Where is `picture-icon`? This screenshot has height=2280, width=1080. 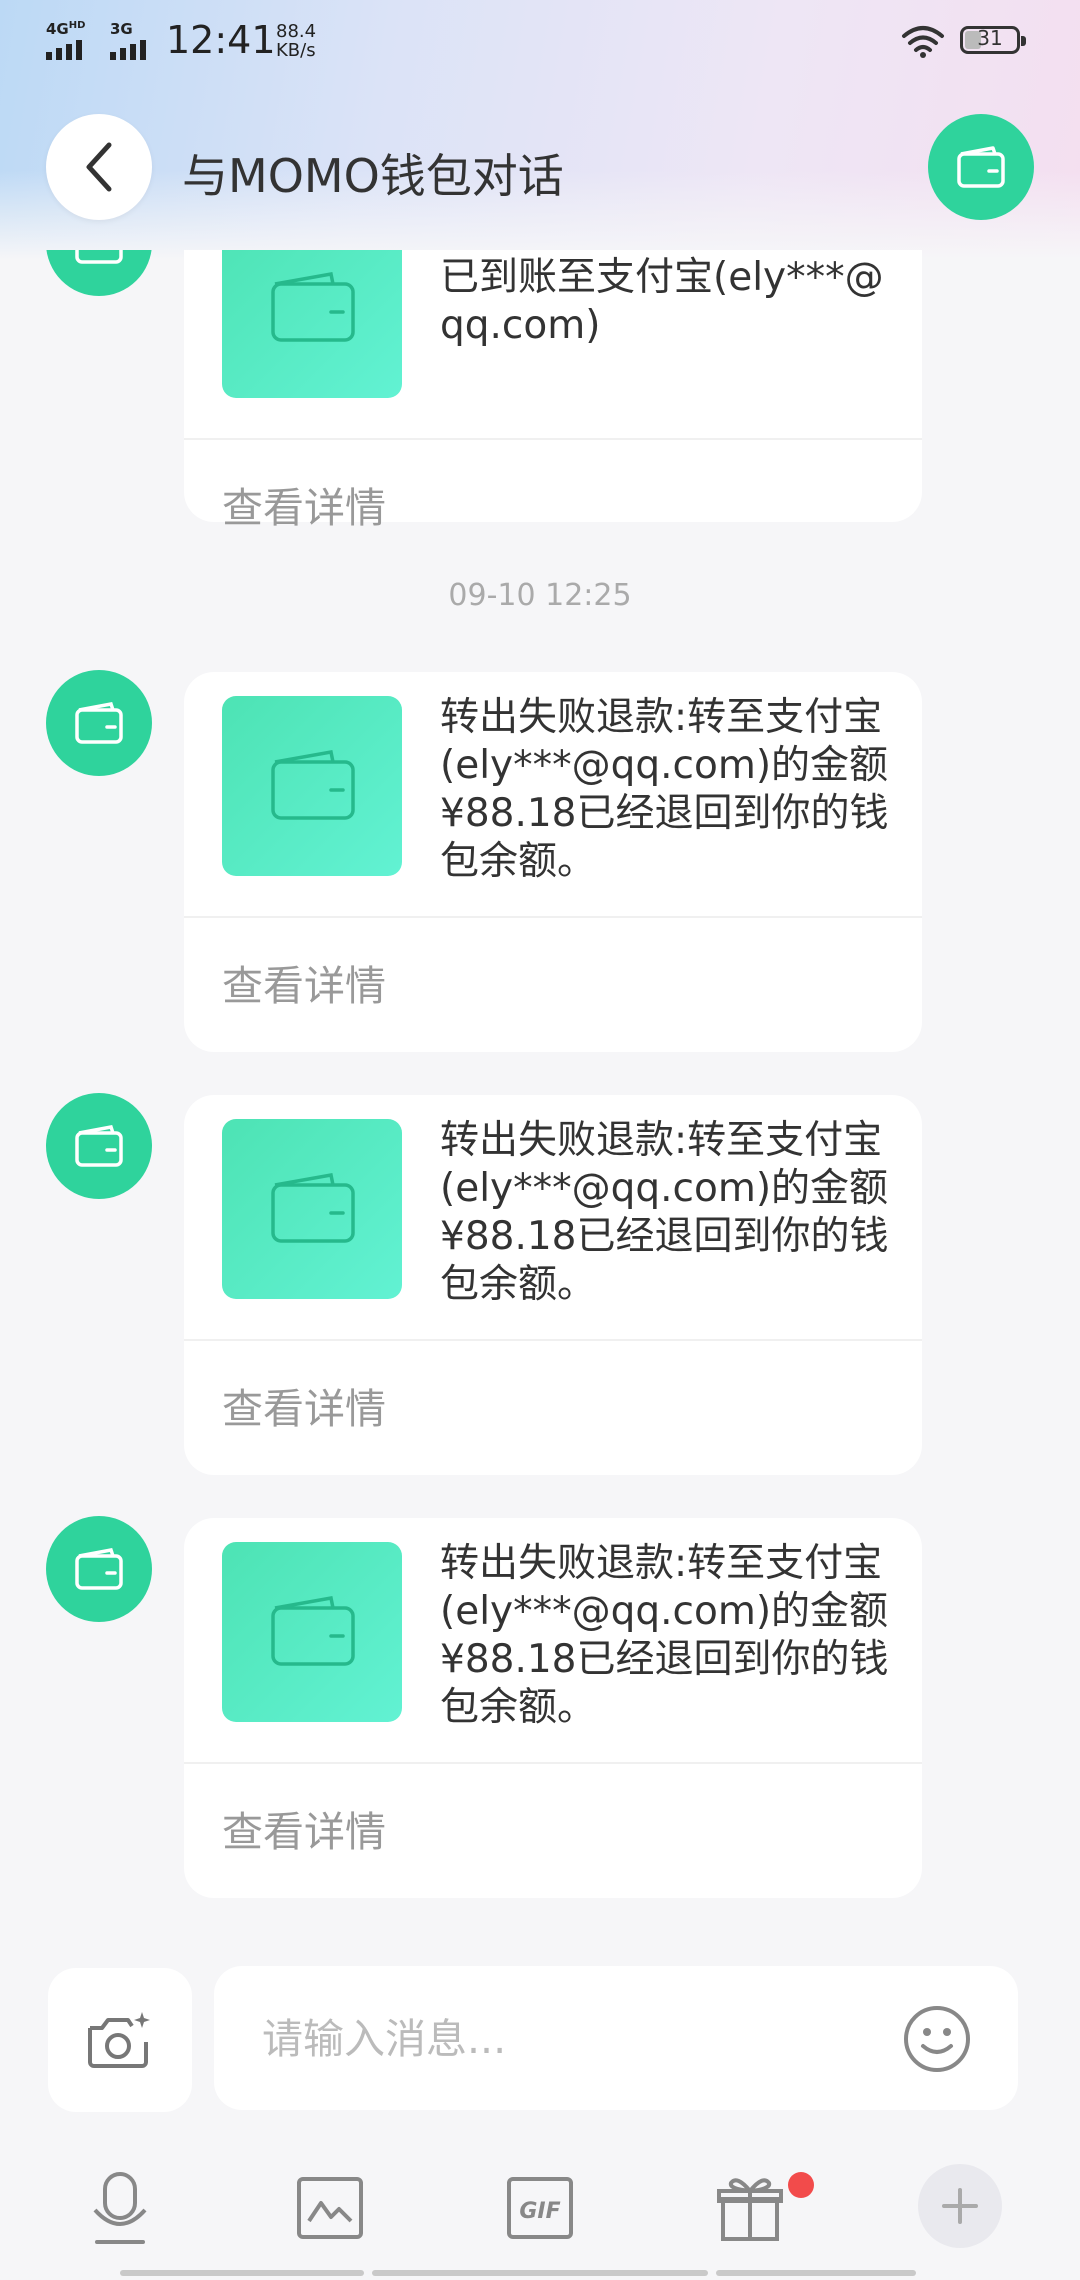 picture-icon is located at coordinates (330, 2208).